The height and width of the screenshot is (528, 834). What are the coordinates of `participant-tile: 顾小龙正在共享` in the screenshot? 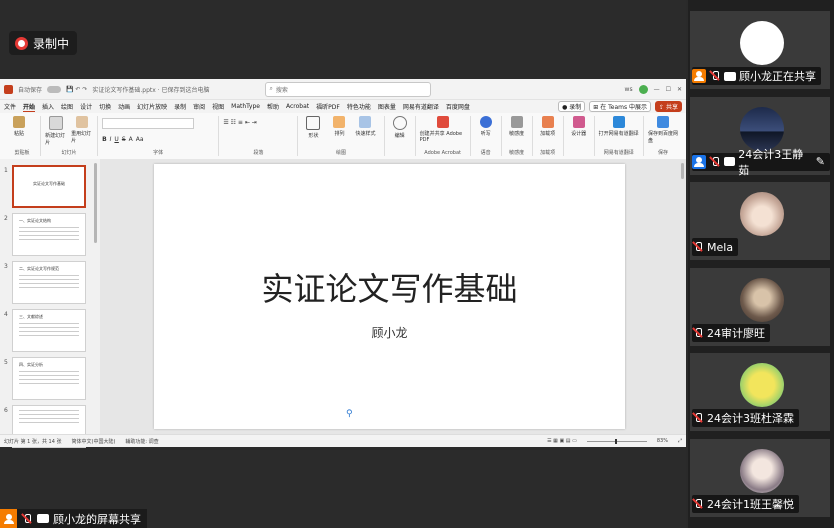 It's located at (760, 50).